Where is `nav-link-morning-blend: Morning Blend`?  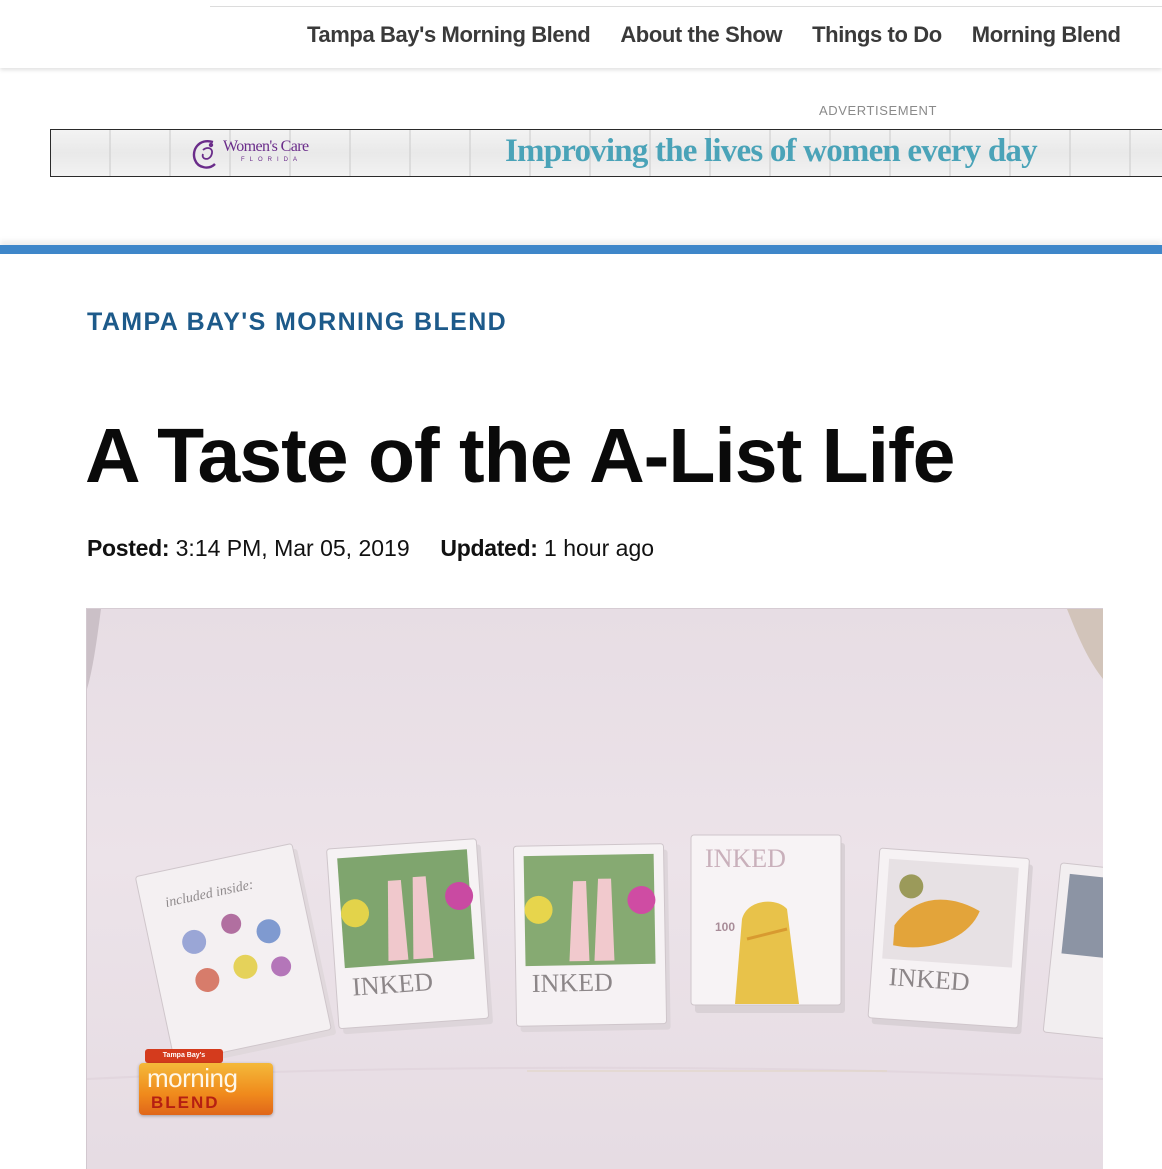 nav-link-morning-blend: Morning Blend is located at coordinates (1046, 35).